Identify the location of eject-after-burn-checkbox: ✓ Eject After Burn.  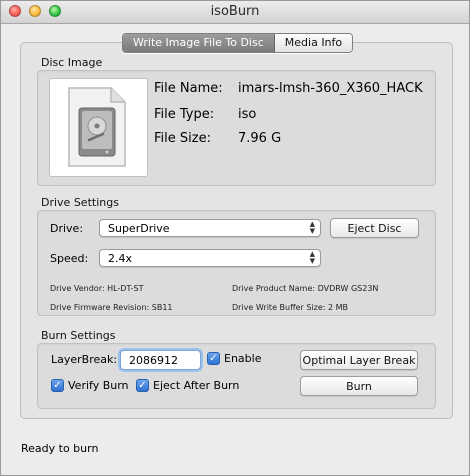
(187, 385).